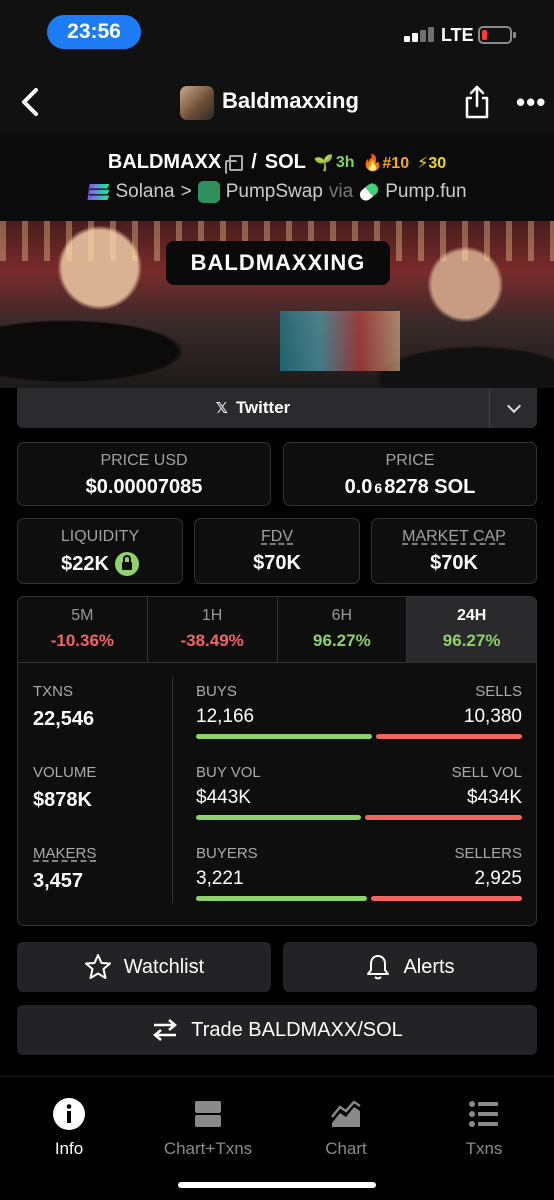  I want to click on market-cap-label: MARKET CAP, so click(454, 537).